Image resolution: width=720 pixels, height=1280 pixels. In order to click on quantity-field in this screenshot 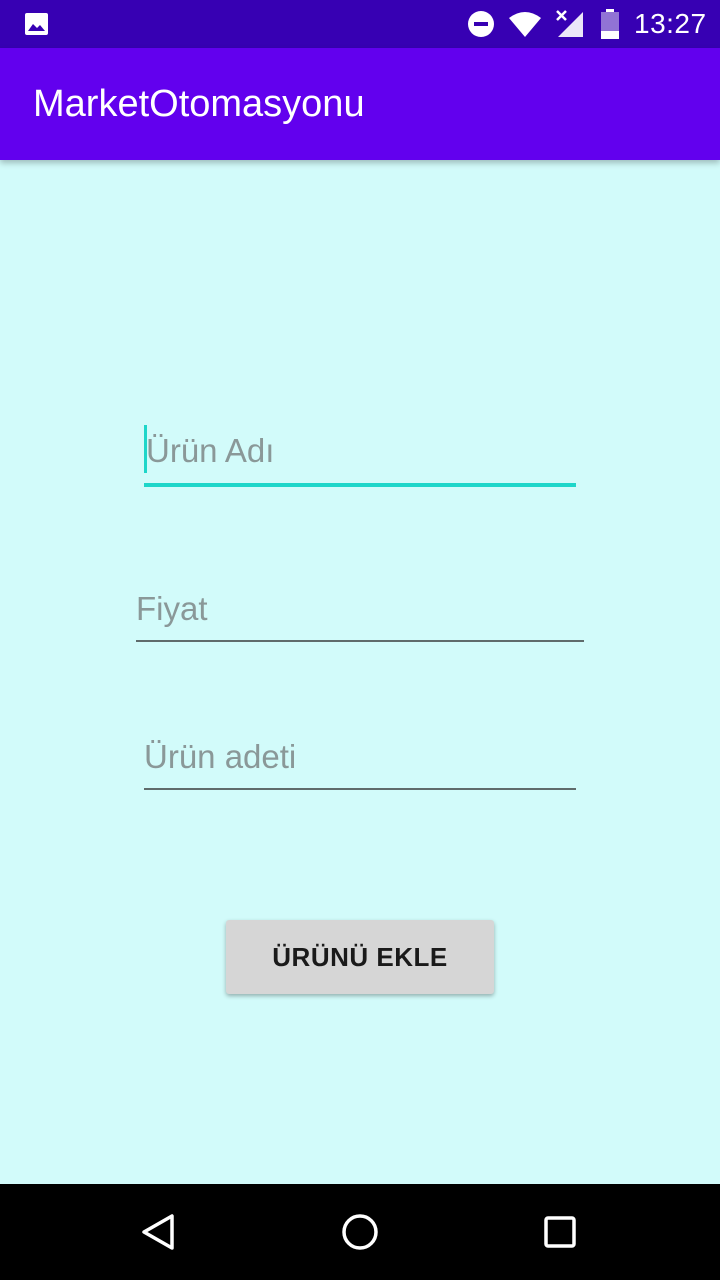, I will do `click(360, 759)`.